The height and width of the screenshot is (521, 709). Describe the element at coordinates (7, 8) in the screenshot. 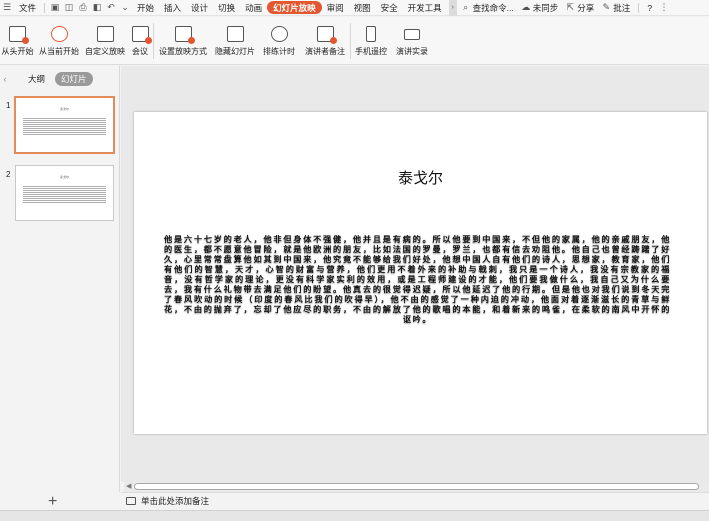

I see `hamburger-menu-icon: ☰` at that location.